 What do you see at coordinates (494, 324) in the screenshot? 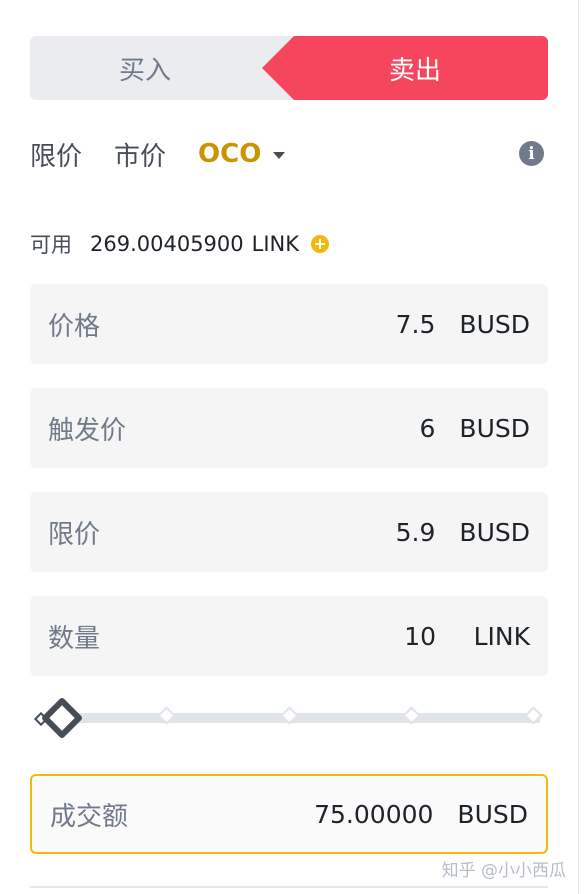
I see `price-unit: BUSD` at bounding box center [494, 324].